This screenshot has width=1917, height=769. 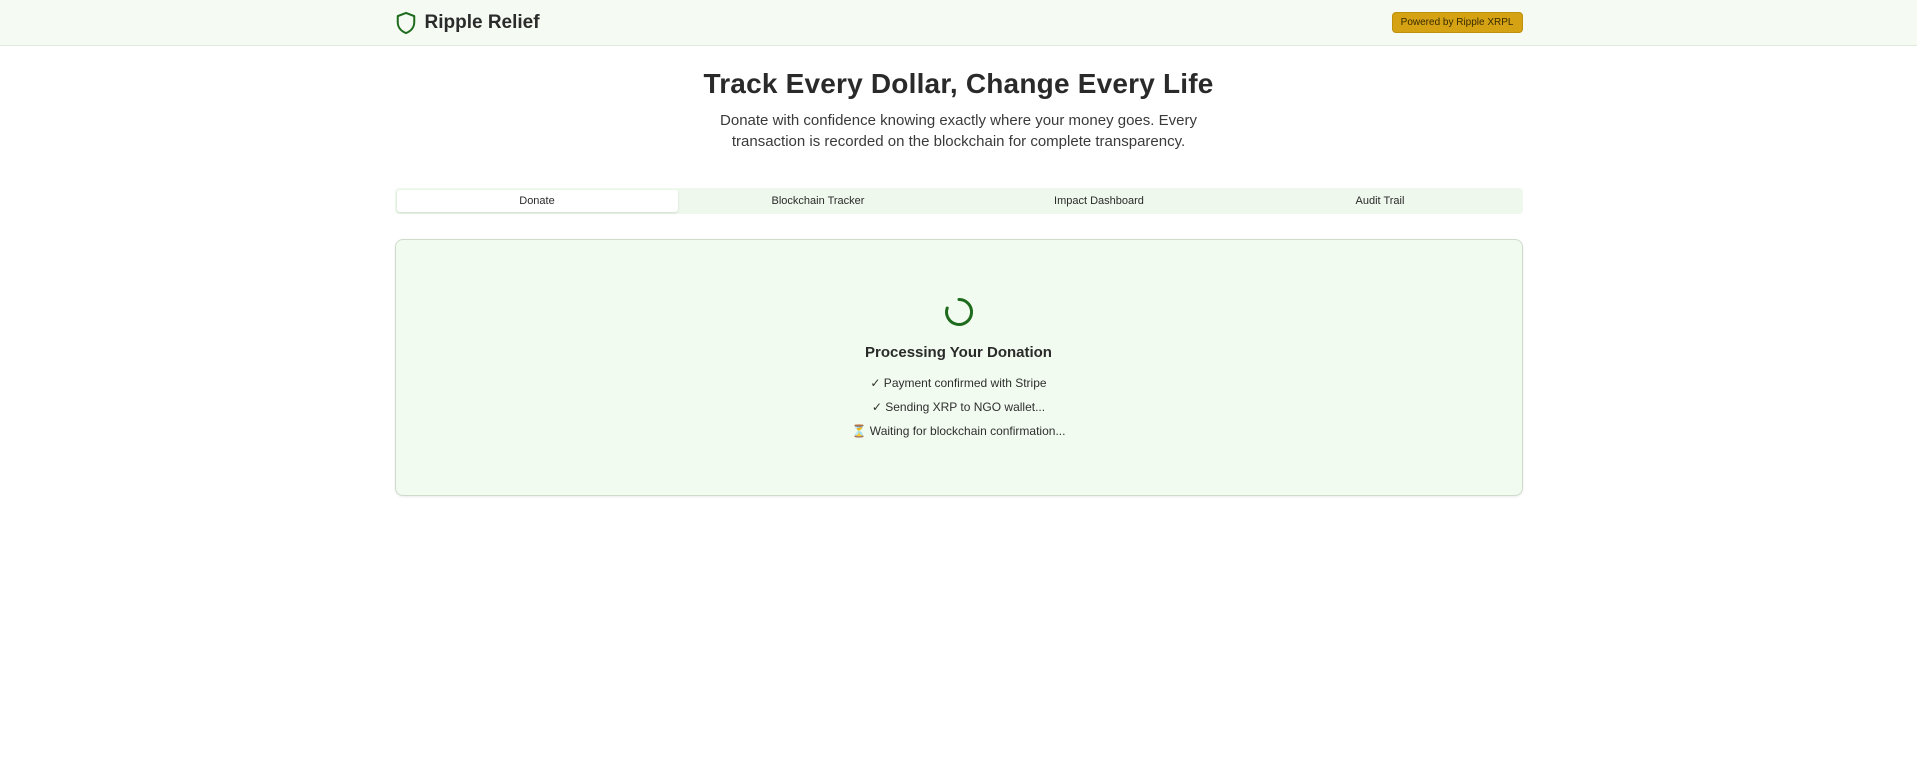 I want to click on tab-audit-trail: Audit Trail, so click(x=1380, y=201).